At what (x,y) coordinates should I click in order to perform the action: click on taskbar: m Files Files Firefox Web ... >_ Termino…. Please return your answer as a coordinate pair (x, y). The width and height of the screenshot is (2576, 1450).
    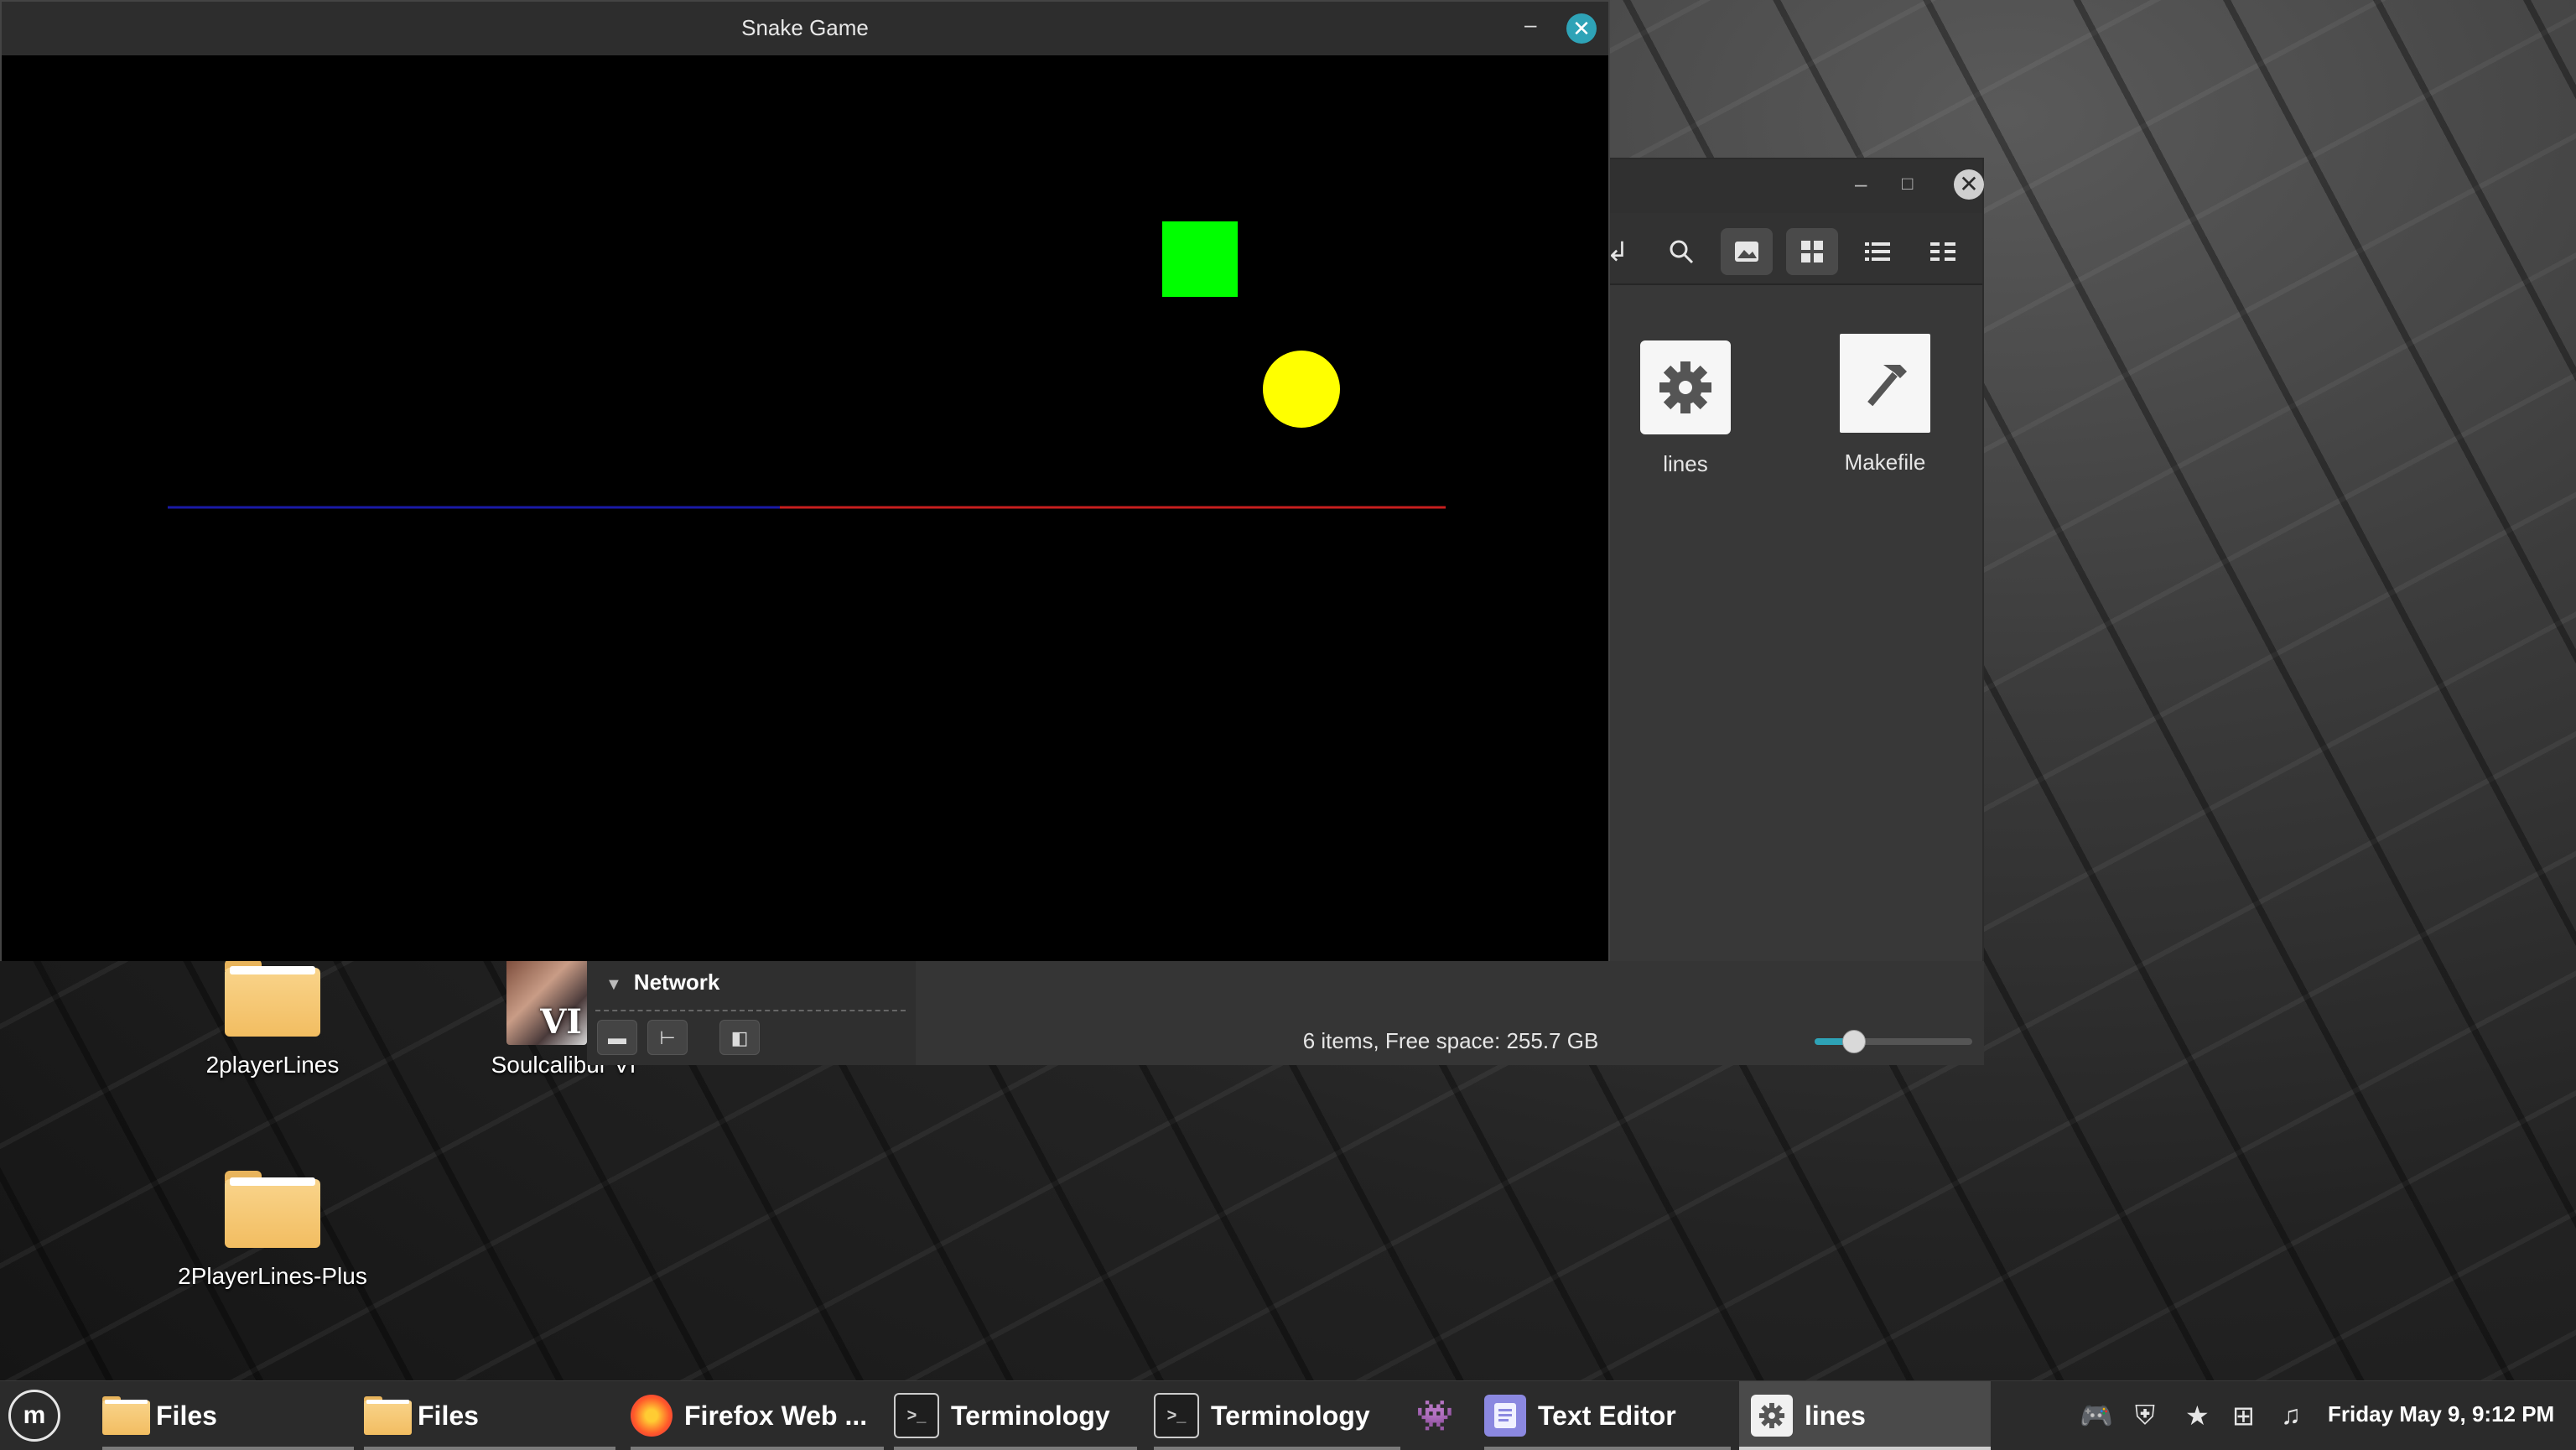
    Looking at the image, I should click on (1288, 1415).